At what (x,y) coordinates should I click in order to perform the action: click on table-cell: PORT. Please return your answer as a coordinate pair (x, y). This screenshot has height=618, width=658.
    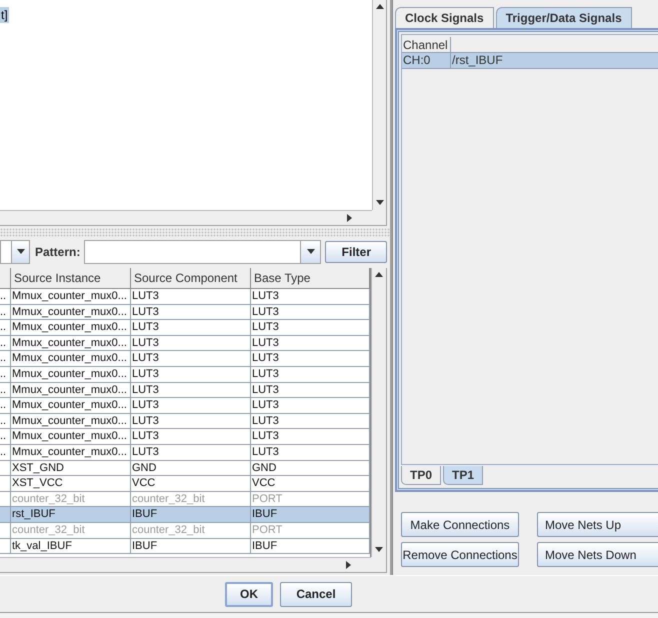
    Looking at the image, I should click on (310, 530).